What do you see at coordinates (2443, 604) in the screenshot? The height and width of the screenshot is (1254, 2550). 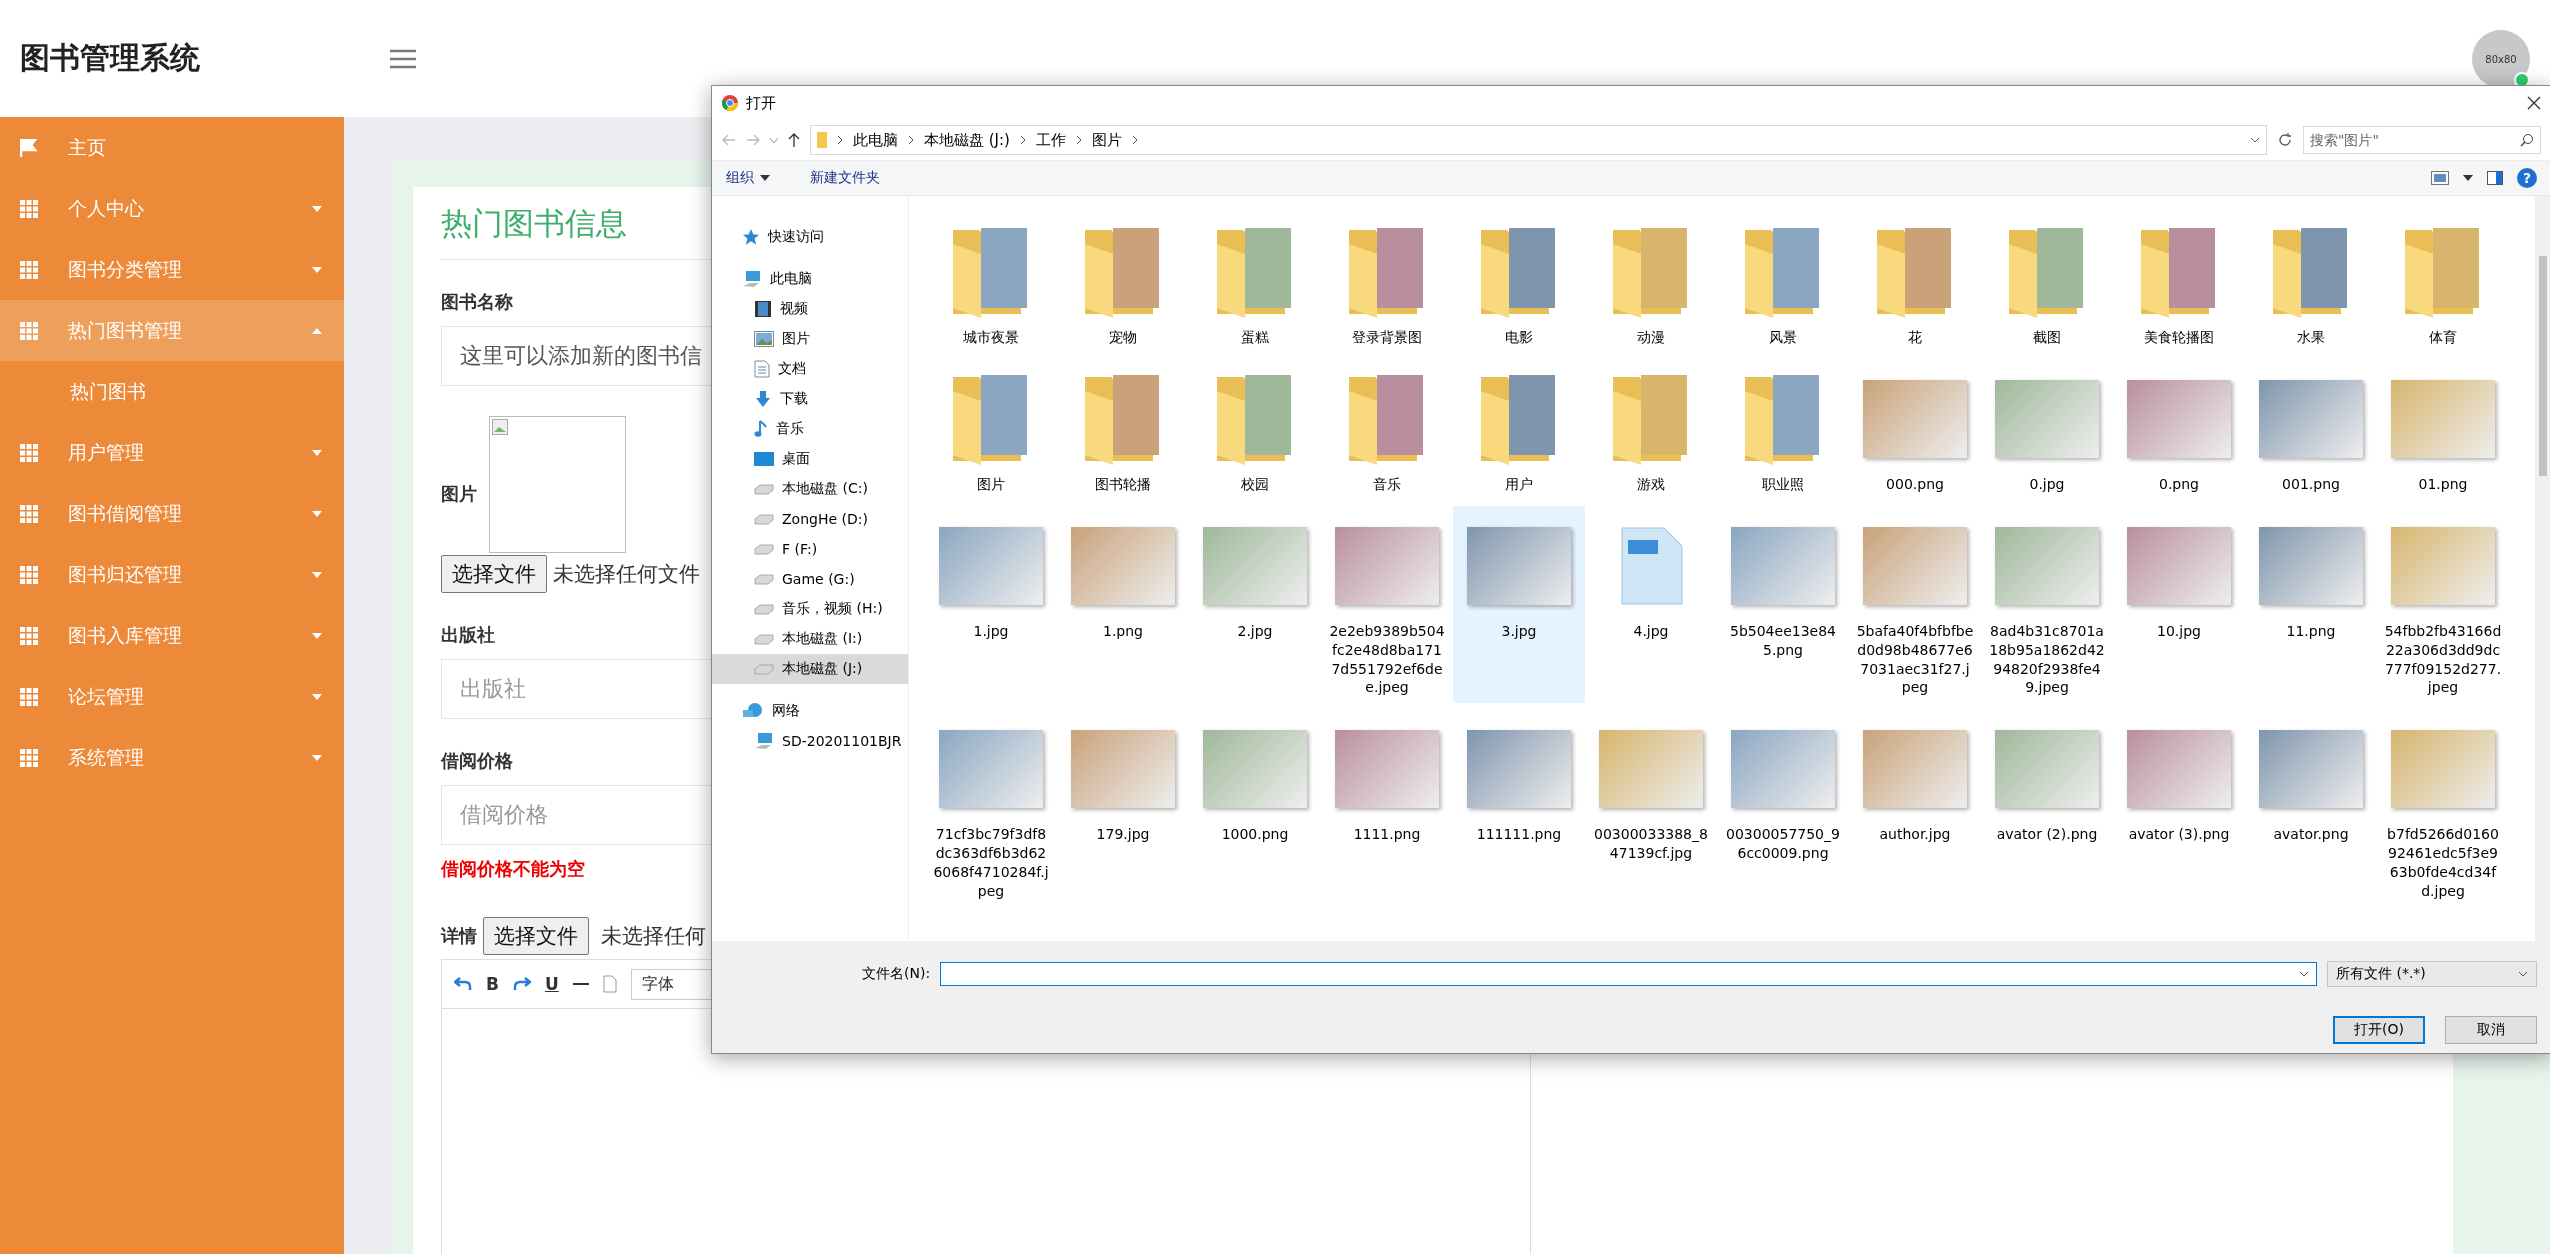 I see `file-item: 54fbb2fb43166d22a306d3dd9dc777f09152d277.jpeg` at bounding box center [2443, 604].